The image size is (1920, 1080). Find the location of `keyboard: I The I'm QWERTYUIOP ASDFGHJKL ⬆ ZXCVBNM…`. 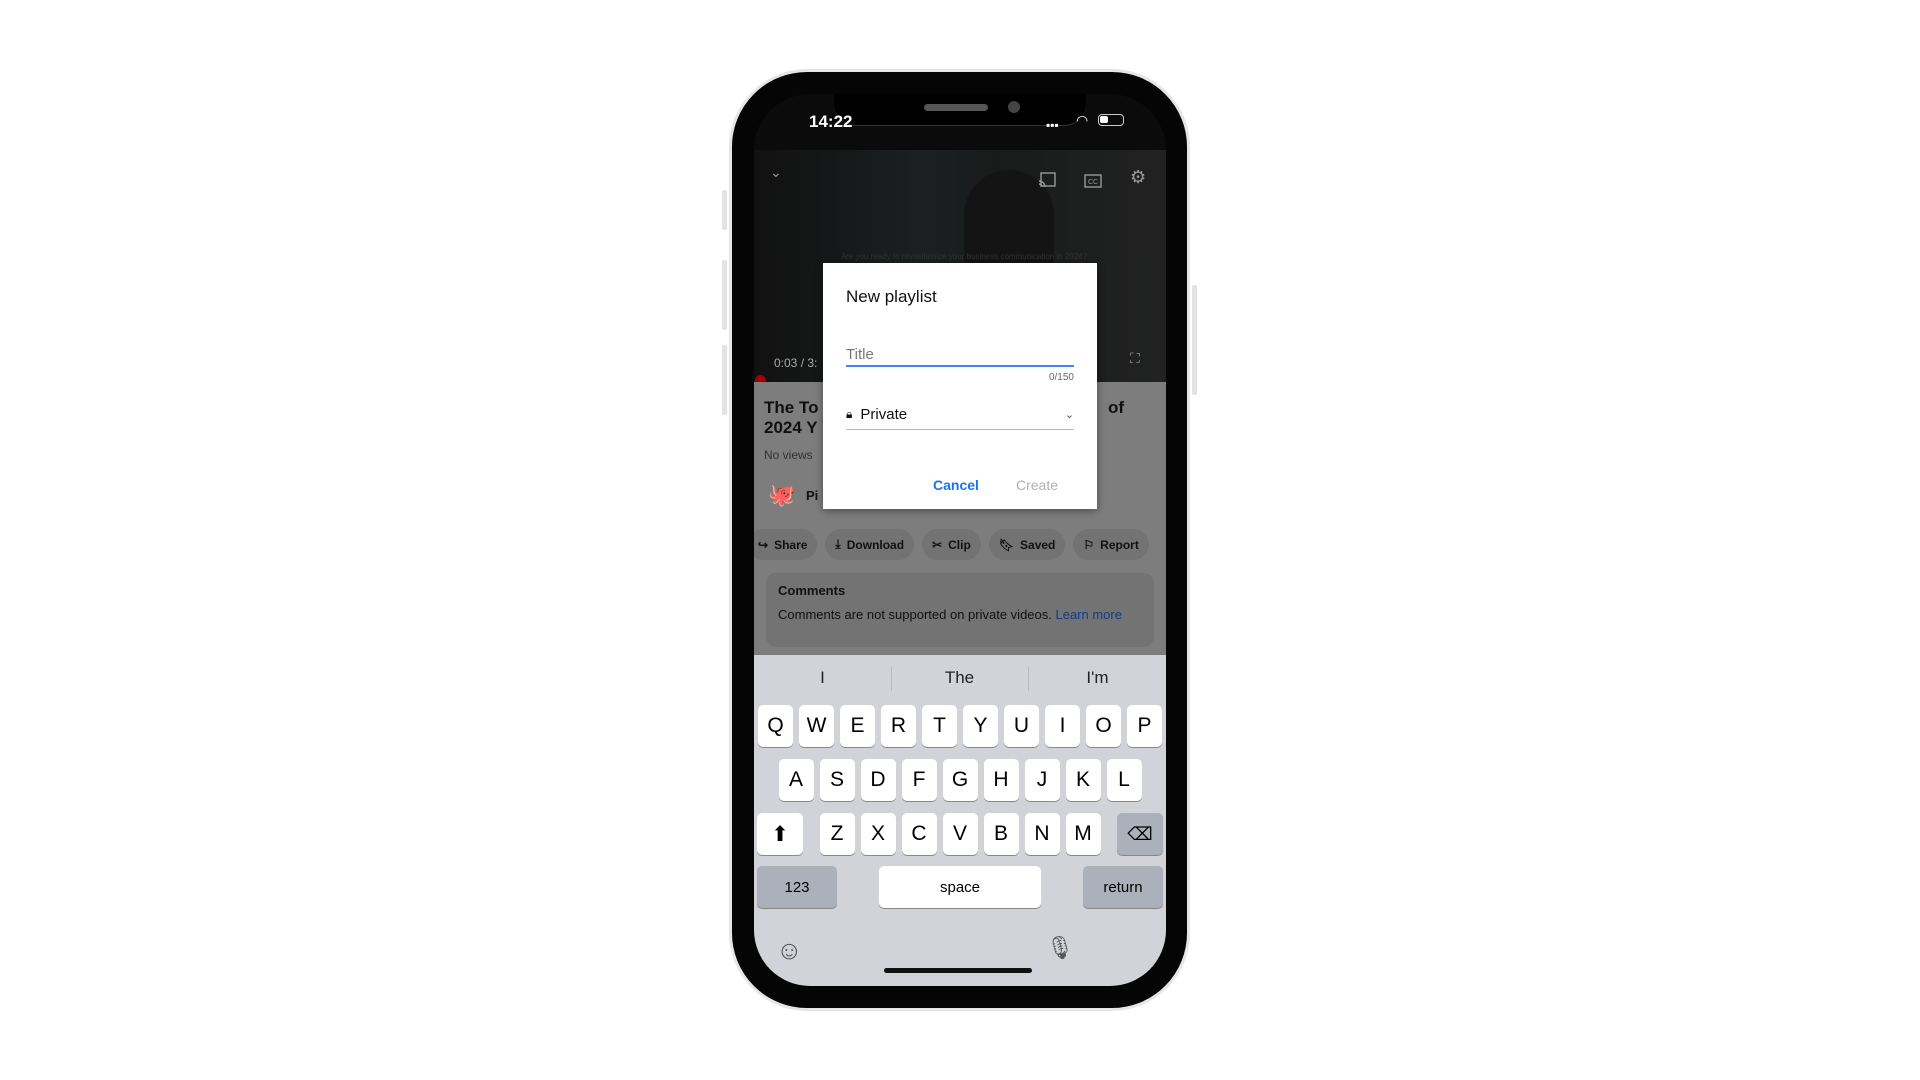

keyboard: I The I'm QWERTYUIOP ASDFGHJKL ⬆ ZXCVBNM… is located at coordinates (960, 820).